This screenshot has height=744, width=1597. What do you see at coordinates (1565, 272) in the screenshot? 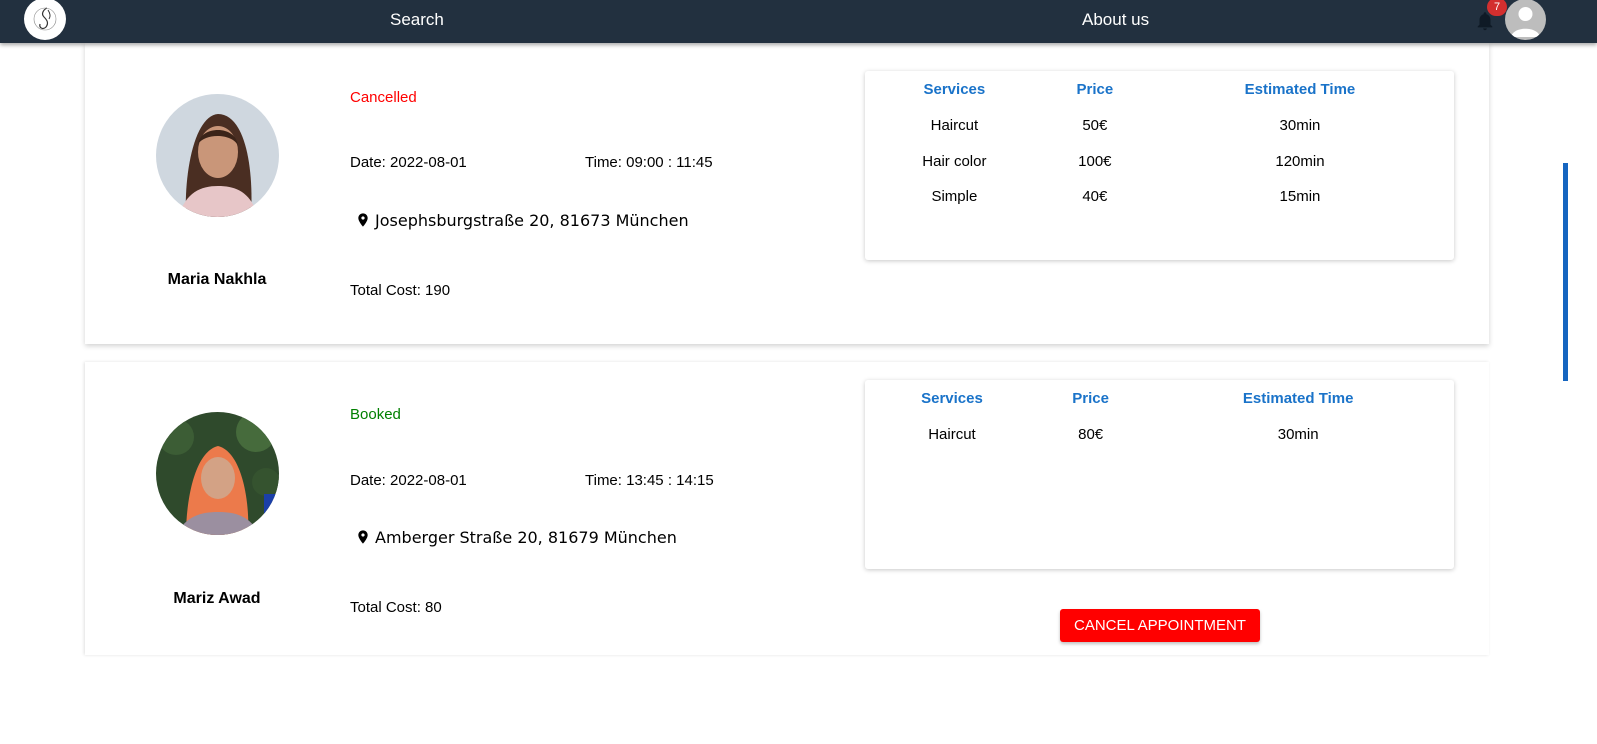
I see `scrollbar-thumb` at bounding box center [1565, 272].